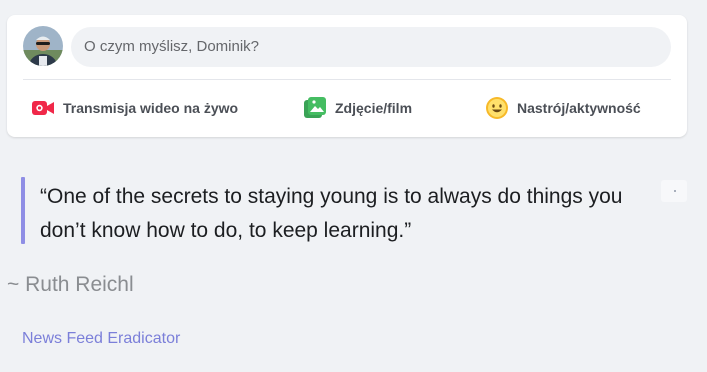  Describe the element at coordinates (23, 210) in the screenshot. I see `quote-accent-bar` at that location.